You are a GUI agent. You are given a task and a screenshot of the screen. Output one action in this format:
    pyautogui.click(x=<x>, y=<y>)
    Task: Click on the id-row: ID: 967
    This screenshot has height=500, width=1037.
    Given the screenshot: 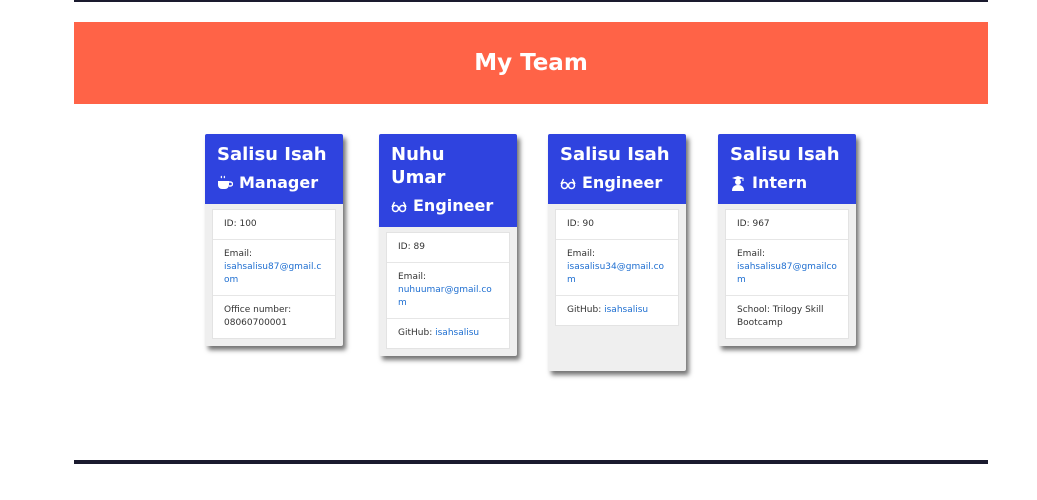 What is the action you would take?
    pyautogui.click(x=753, y=224)
    